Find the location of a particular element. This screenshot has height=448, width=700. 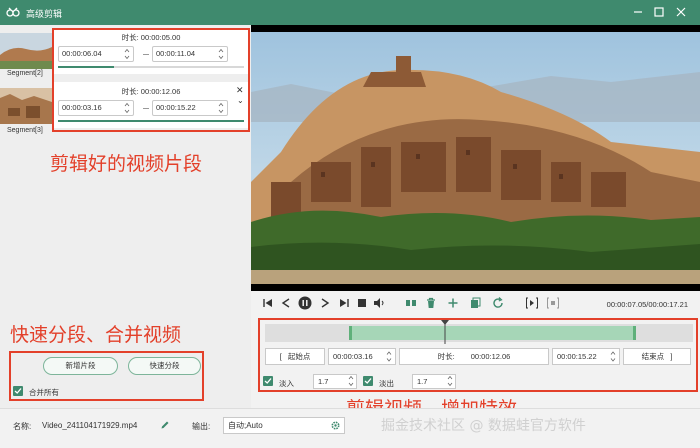

next-frame-icon is located at coordinates (325, 303).